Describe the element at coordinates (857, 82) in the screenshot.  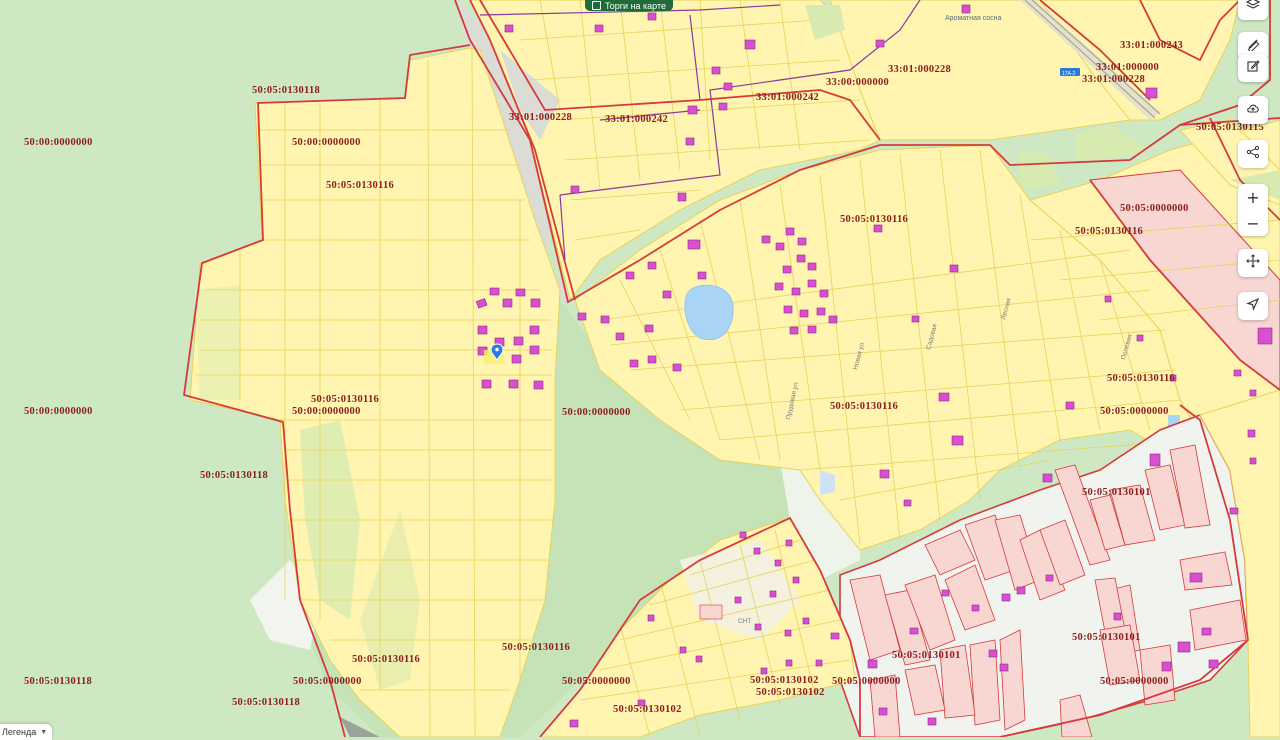
I see `cadastral-label: 33:00:000000` at that location.